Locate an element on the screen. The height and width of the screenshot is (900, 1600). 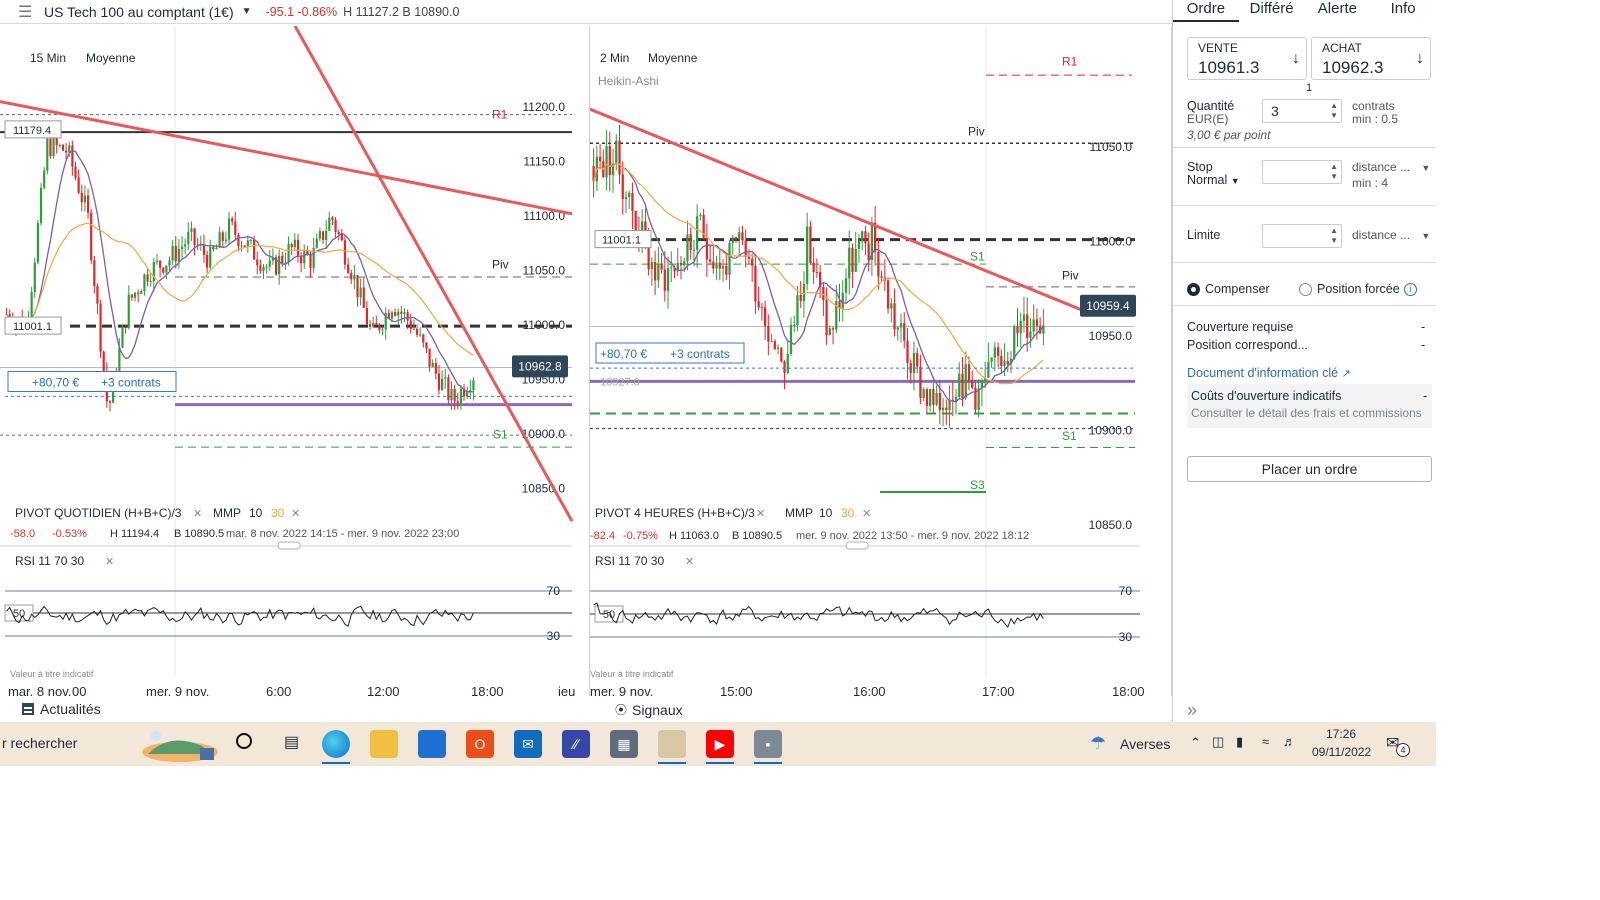
place-order-button: Placer un ordre is located at coordinates (1309, 469).